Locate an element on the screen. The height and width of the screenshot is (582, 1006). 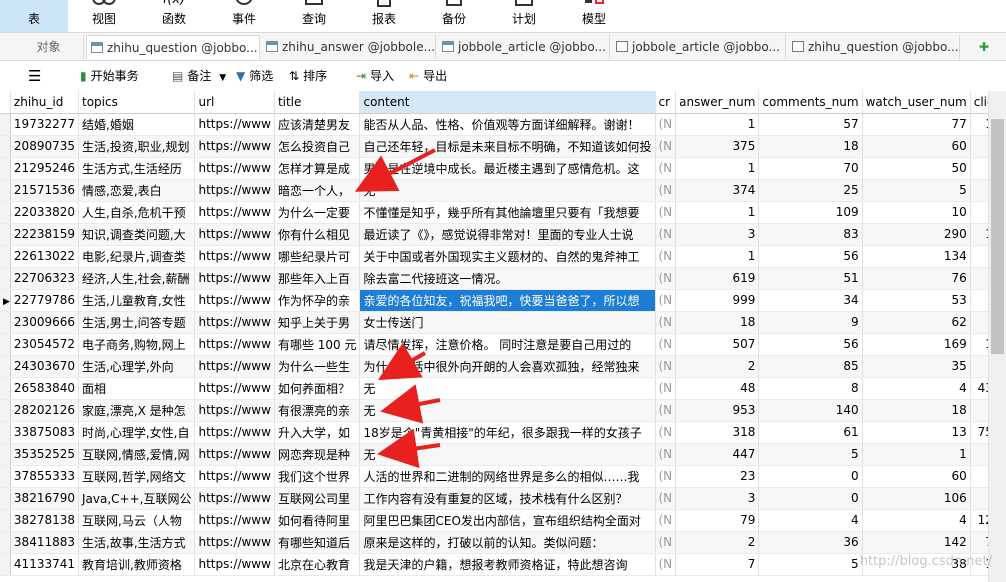
cell-topics: 生活,投资,职业,规划 is located at coordinates (137, 146).